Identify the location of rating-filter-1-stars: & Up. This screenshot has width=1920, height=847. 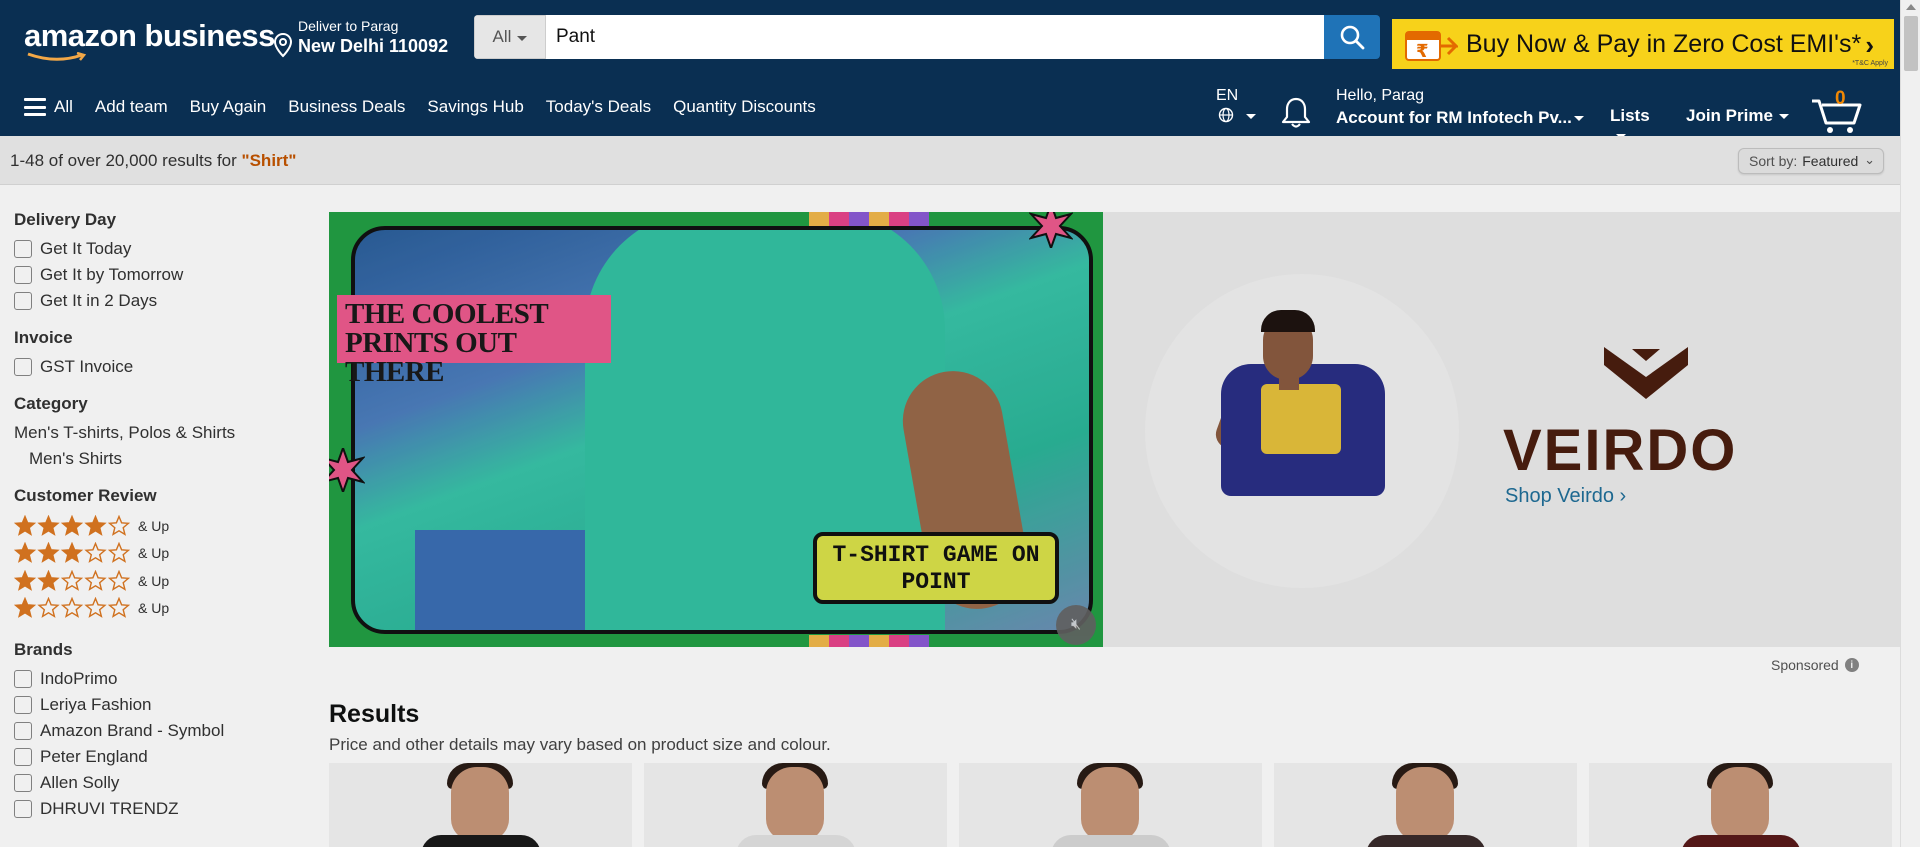
(159, 609).